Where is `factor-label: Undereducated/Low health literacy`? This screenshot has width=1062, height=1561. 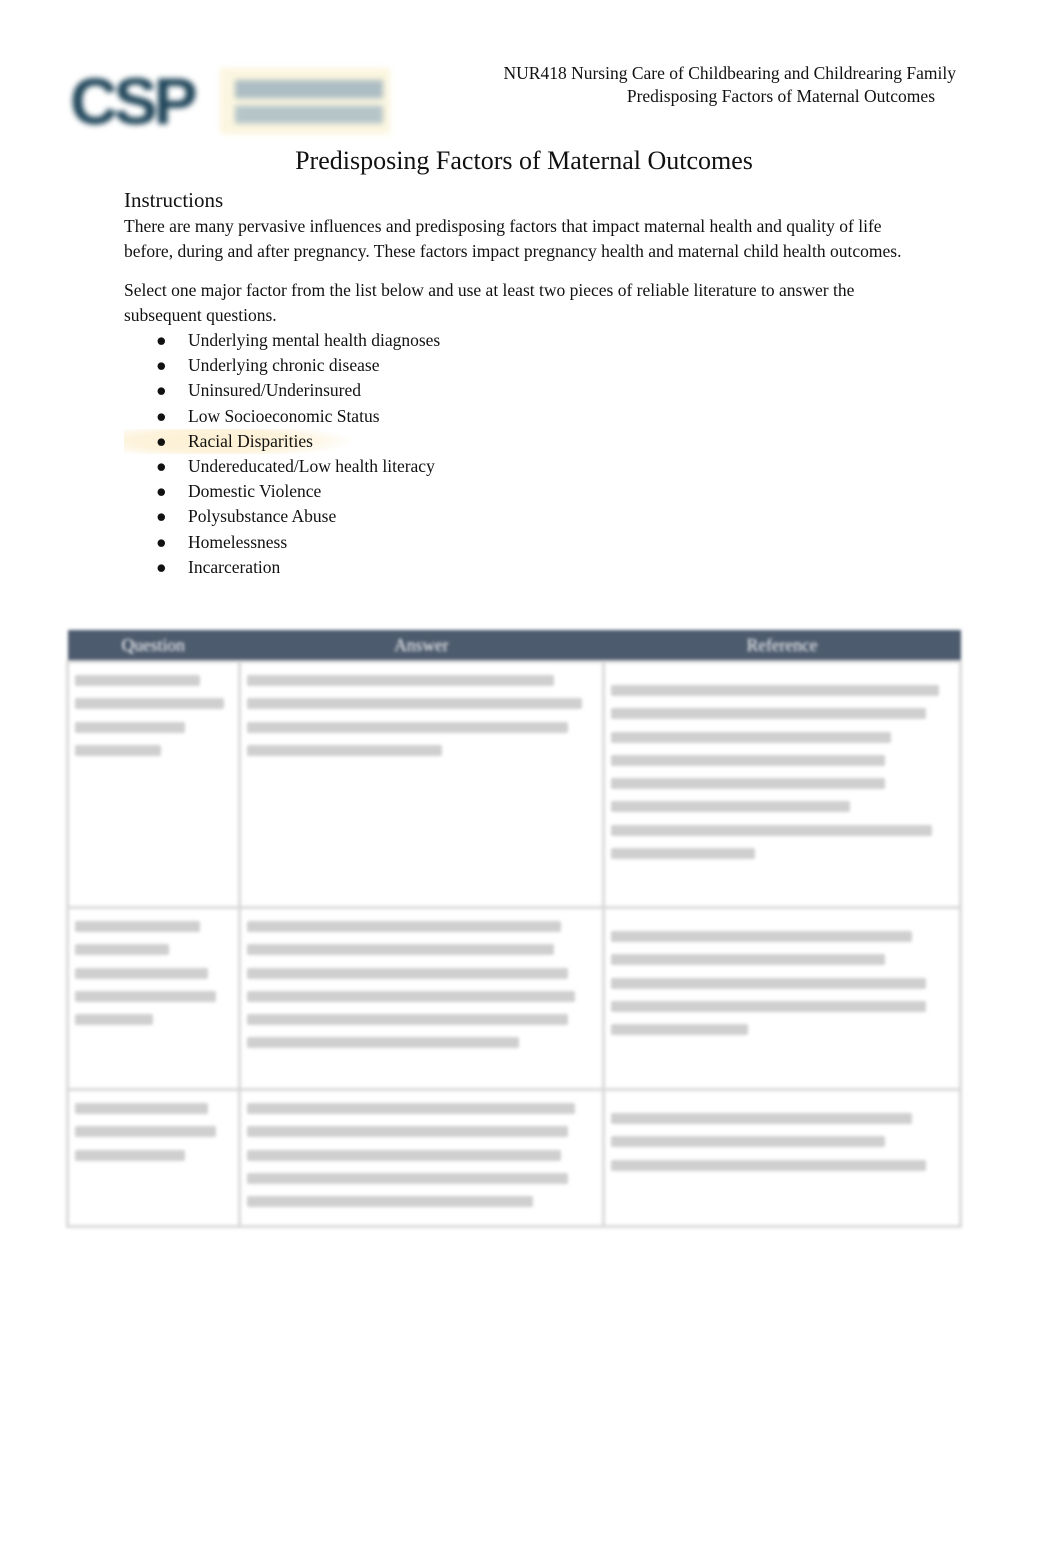
factor-label: Undereducated/Low health literacy is located at coordinates (311, 466).